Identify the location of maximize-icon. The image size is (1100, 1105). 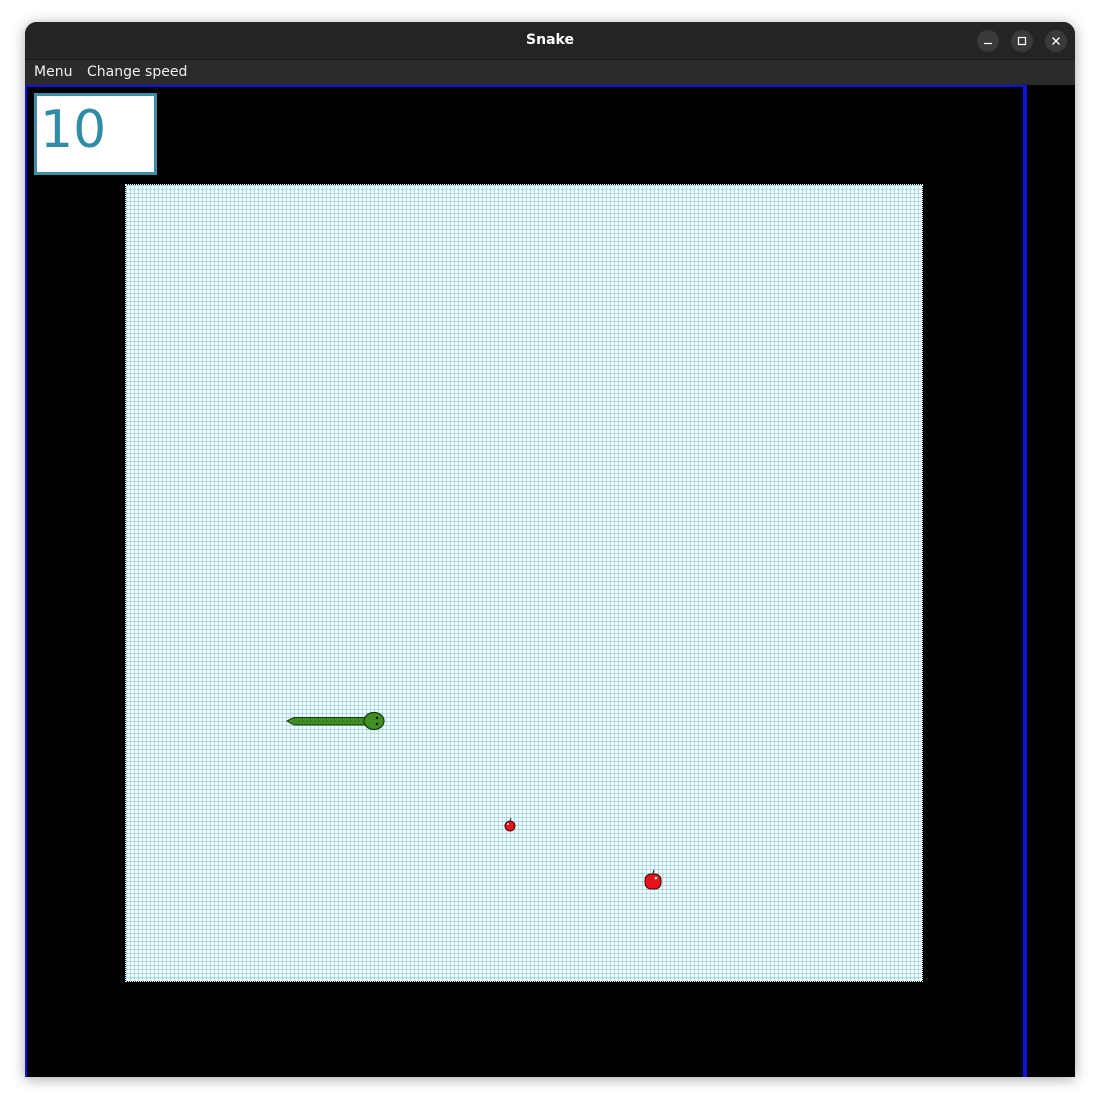
(1022, 41).